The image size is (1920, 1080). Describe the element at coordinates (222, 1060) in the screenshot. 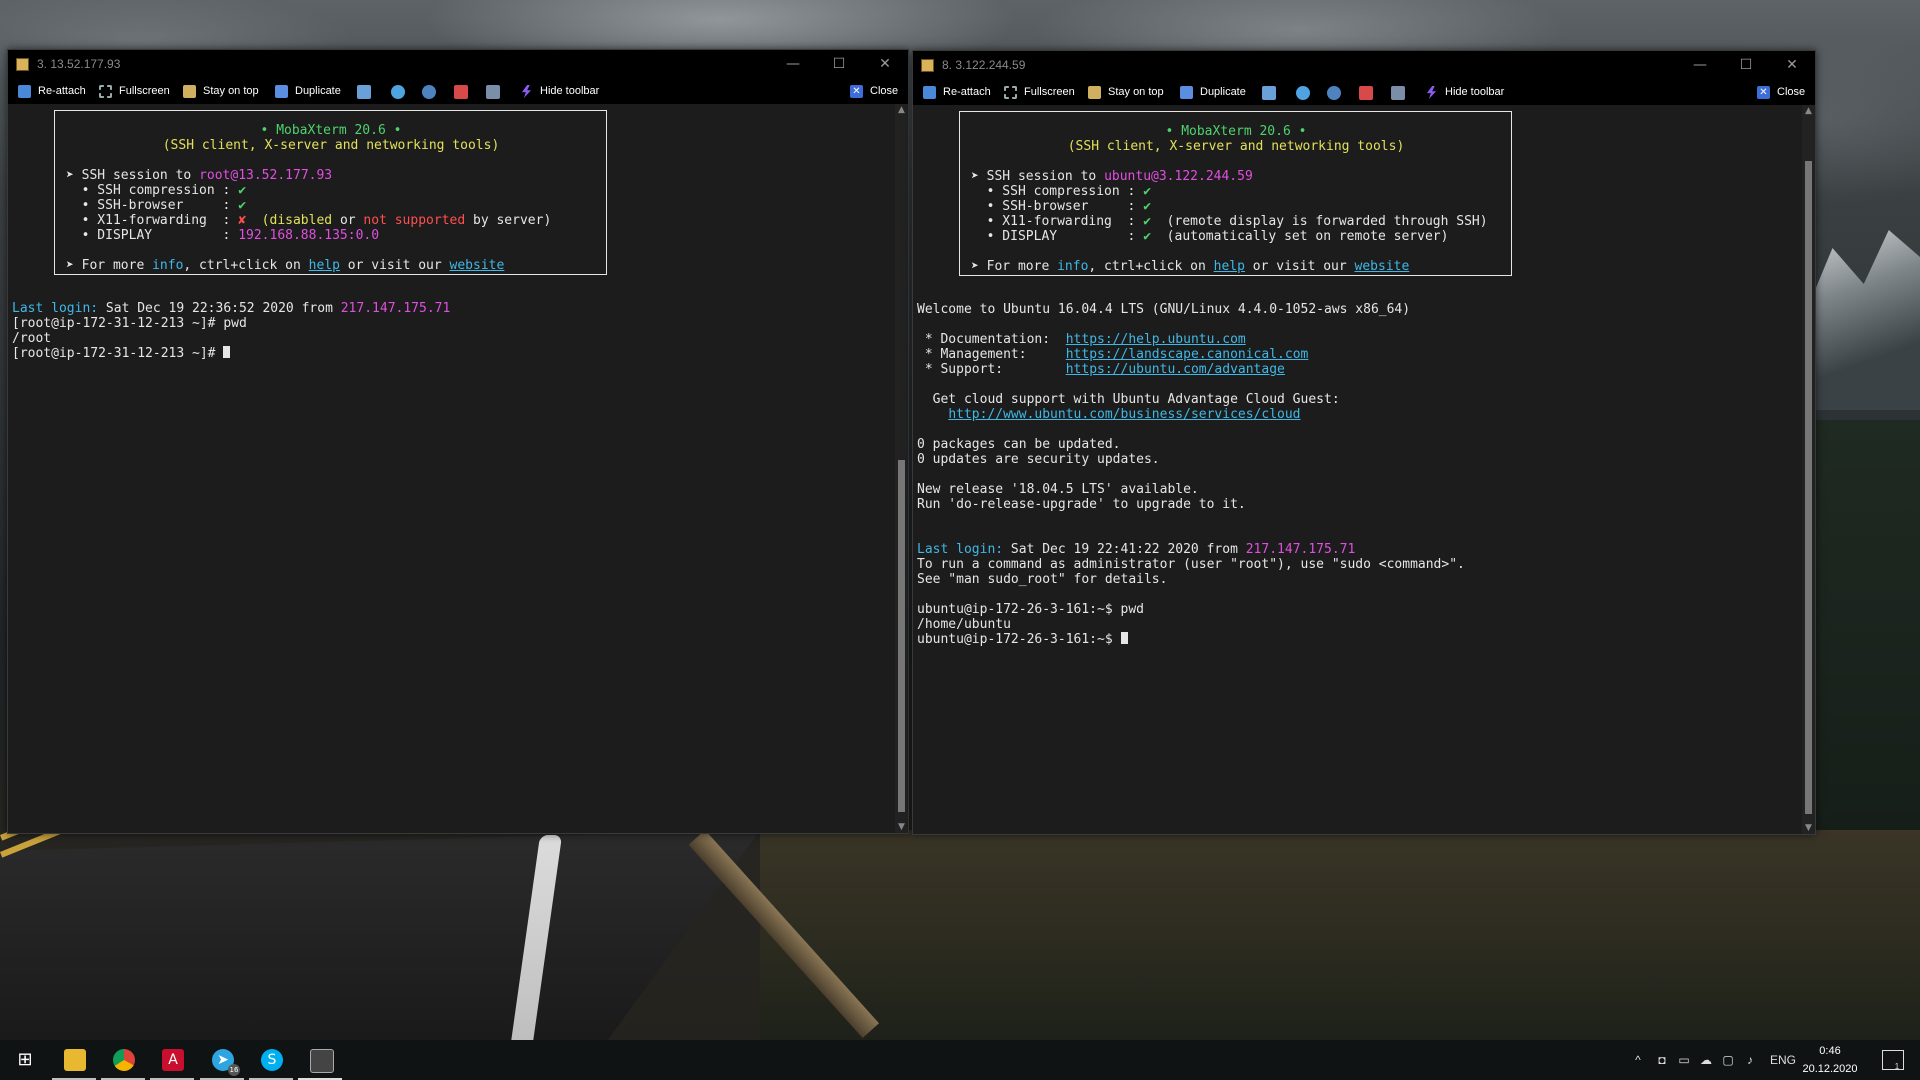

I see `taskbar-telegram: ➤ 16` at that location.